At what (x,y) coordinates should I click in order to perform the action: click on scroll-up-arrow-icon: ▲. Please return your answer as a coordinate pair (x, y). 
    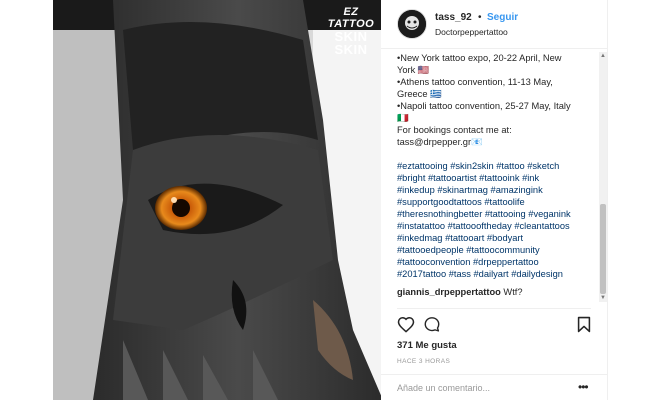
    Looking at the image, I should click on (603, 56).